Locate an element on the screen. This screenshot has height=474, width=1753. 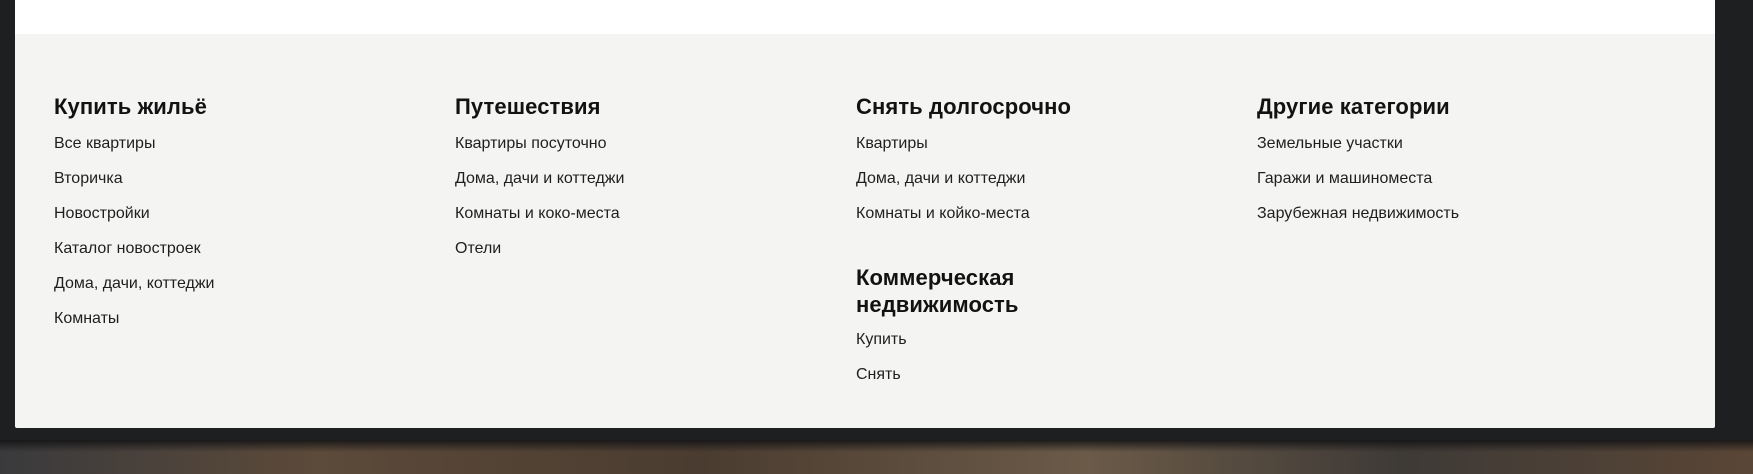
column-heading-long-term-rent: Снять долгосрочно is located at coordinates (964, 106).